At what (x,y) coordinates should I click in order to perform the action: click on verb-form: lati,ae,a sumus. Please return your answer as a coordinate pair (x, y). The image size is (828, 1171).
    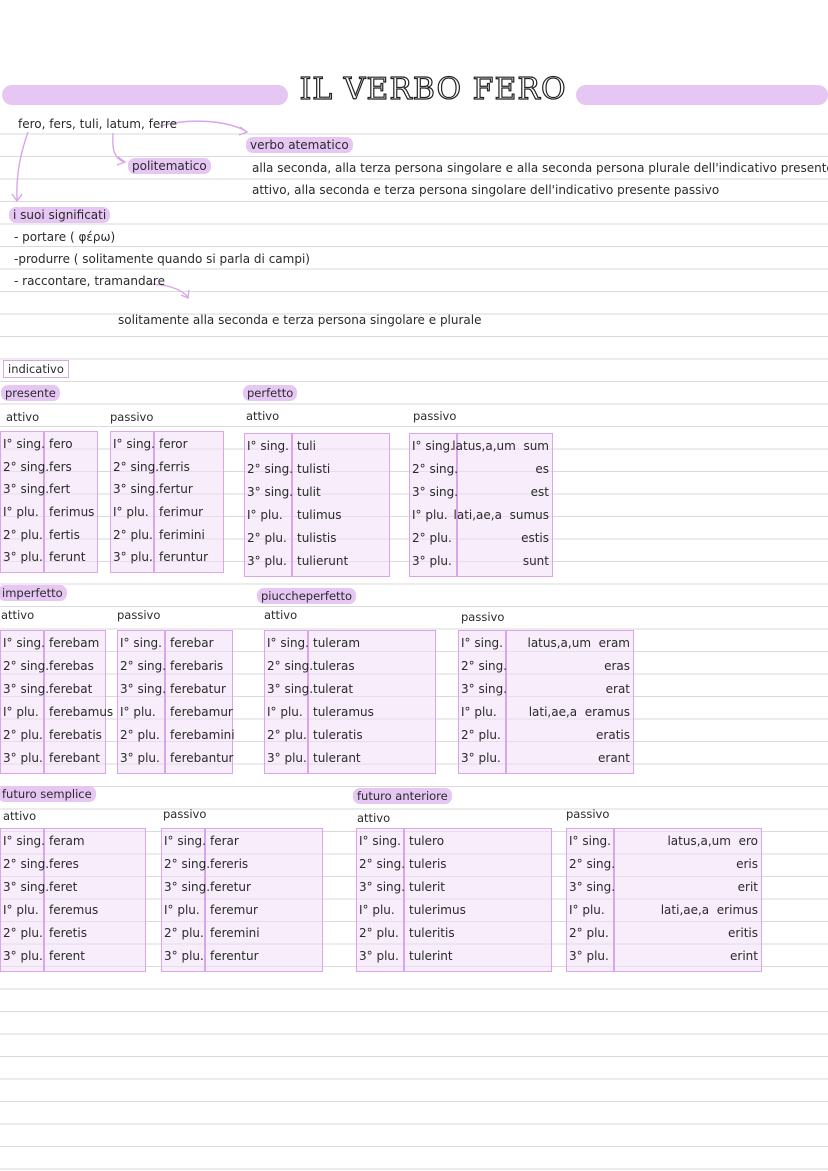
    Looking at the image, I should click on (501, 515).